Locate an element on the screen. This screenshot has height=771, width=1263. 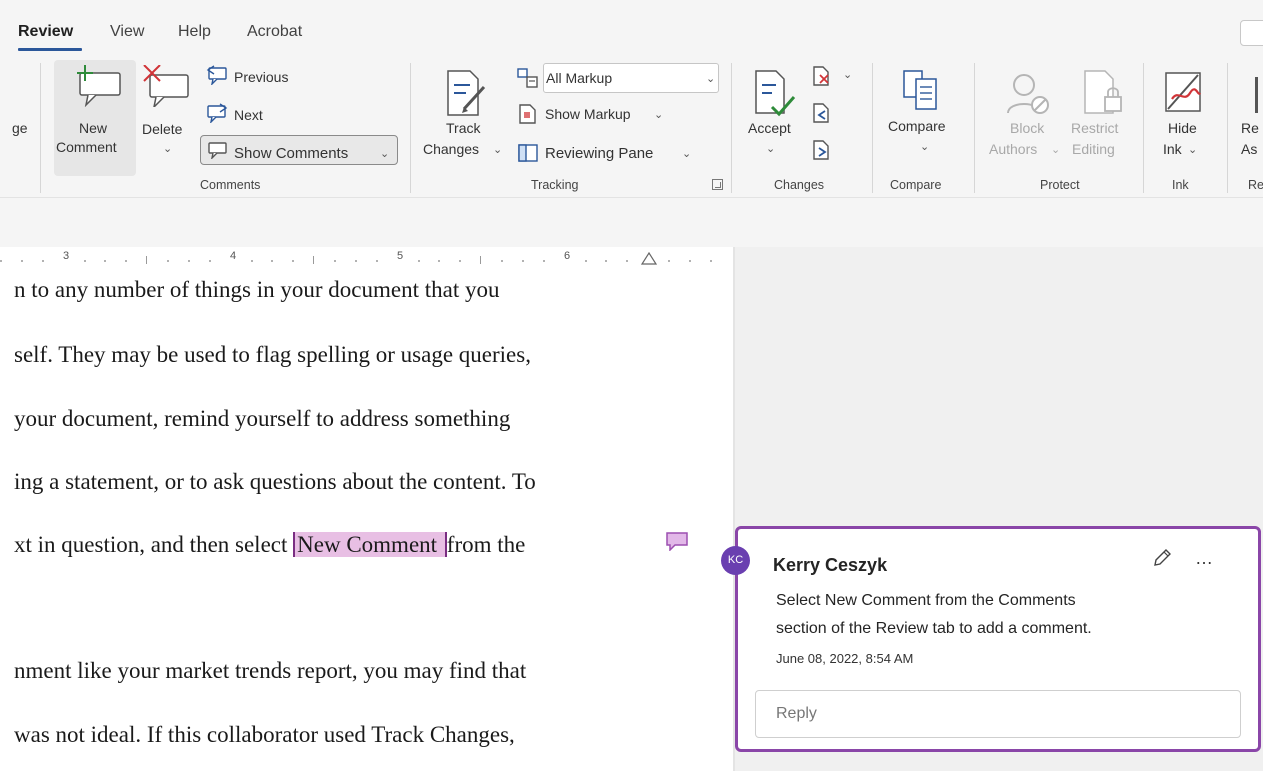
ruler-number: 3 is located at coordinates (66, 256).